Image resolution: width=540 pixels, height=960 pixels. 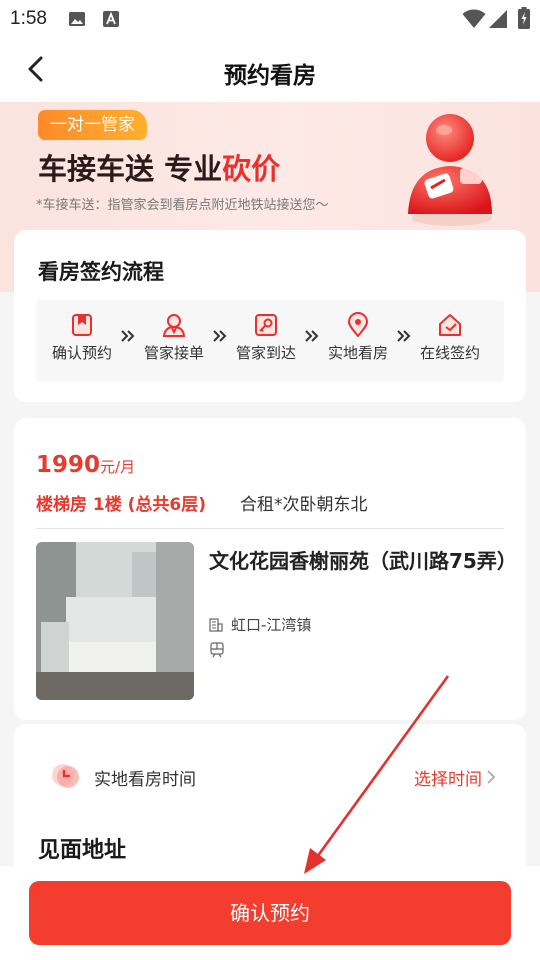 What do you see at coordinates (251, 169) in the screenshot?
I see `banner-slogan-highlight: 砍价` at bounding box center [251, 169].